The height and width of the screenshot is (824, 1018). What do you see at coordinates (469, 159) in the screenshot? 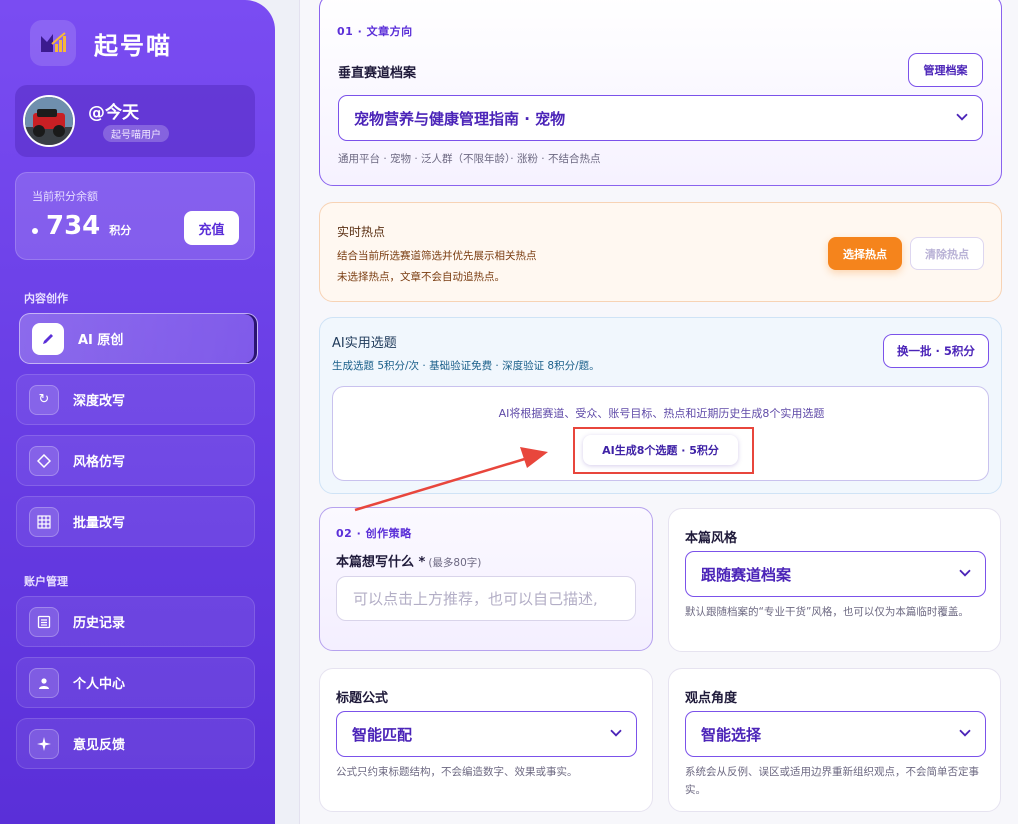
I see `track-profile-hint: 通用平台 · 宠物 · 泛人群（不限年龄）· 涨粉 · 不结合热点` at bounding box center [469, 159].